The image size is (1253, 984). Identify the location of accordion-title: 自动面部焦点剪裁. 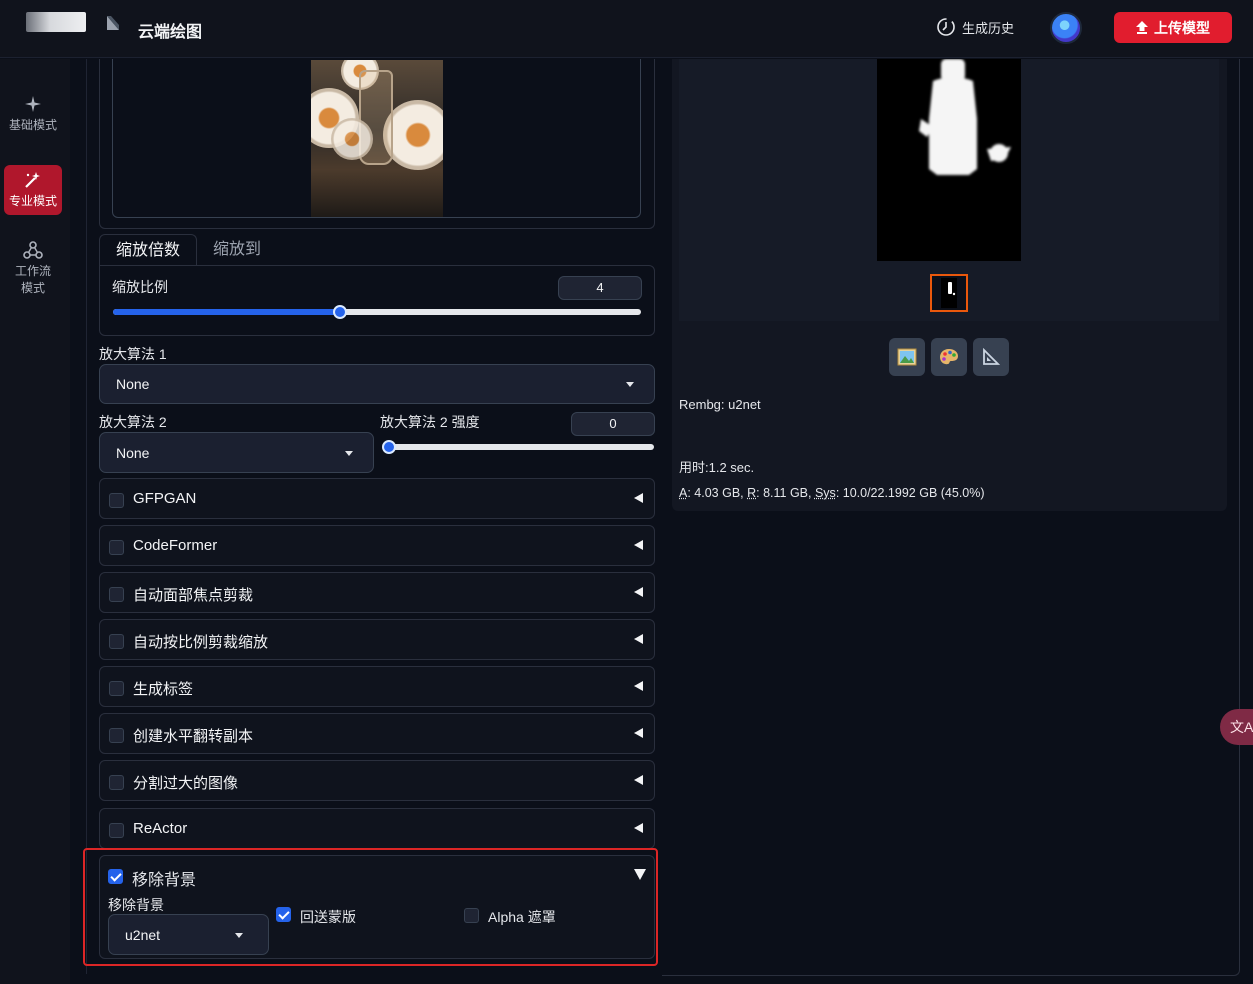
(193, 595).